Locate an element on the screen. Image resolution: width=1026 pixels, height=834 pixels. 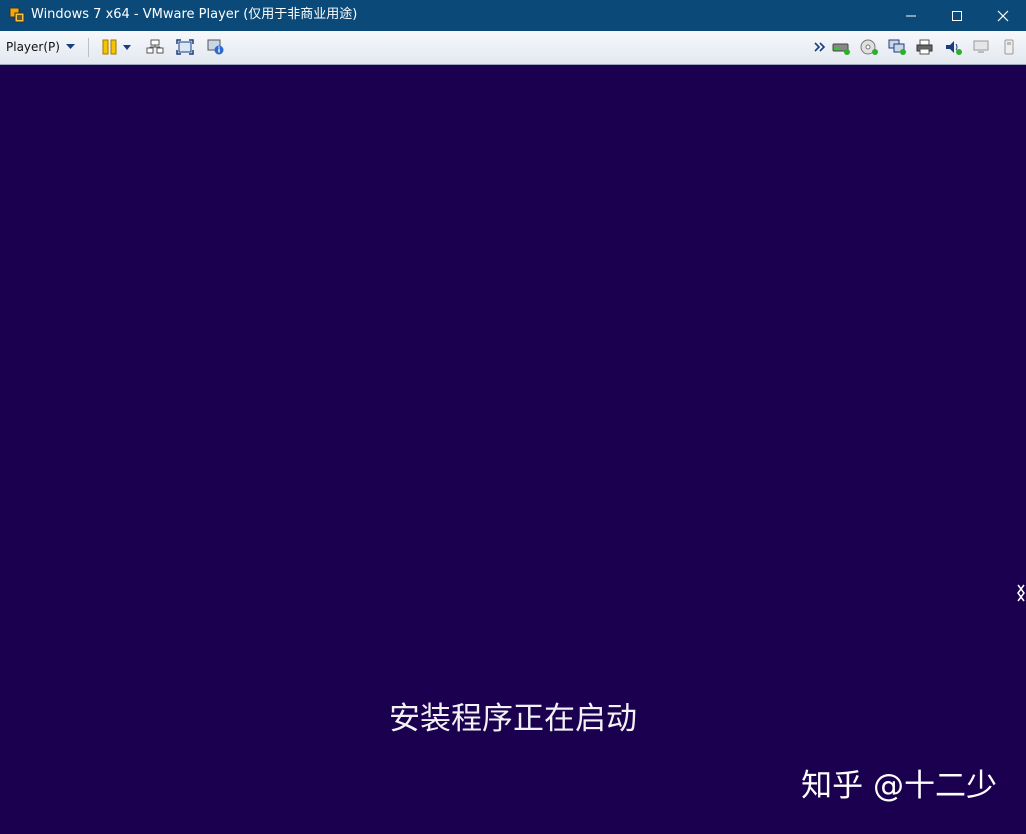
more-devices-icon is located at coordinates (820, 47).